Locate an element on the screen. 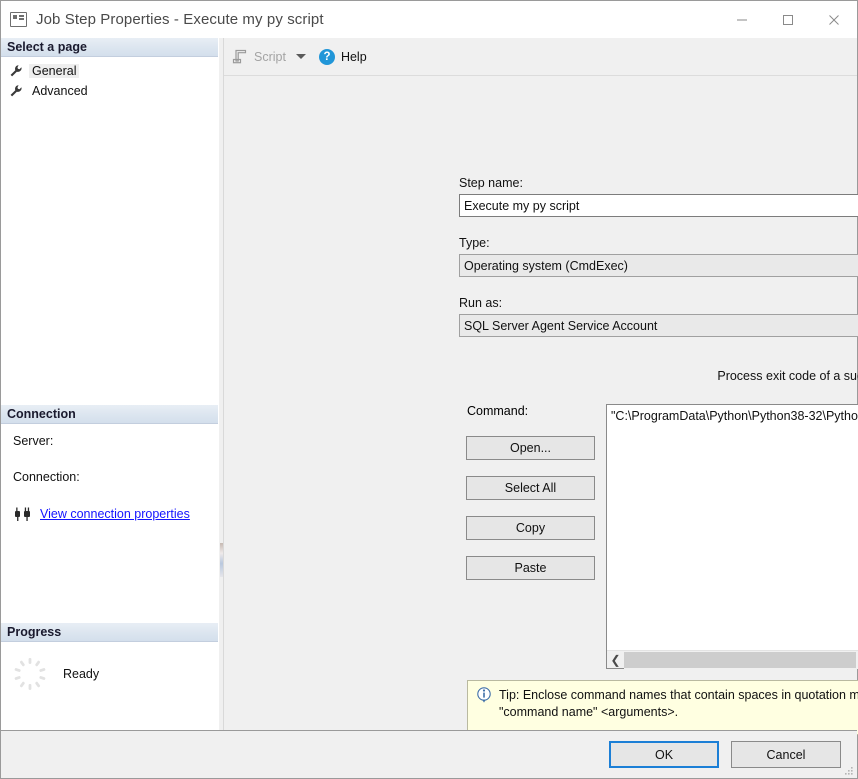 This screenshot has height=779, width=858. command-label: Command: is located at coordinates (498, 411).